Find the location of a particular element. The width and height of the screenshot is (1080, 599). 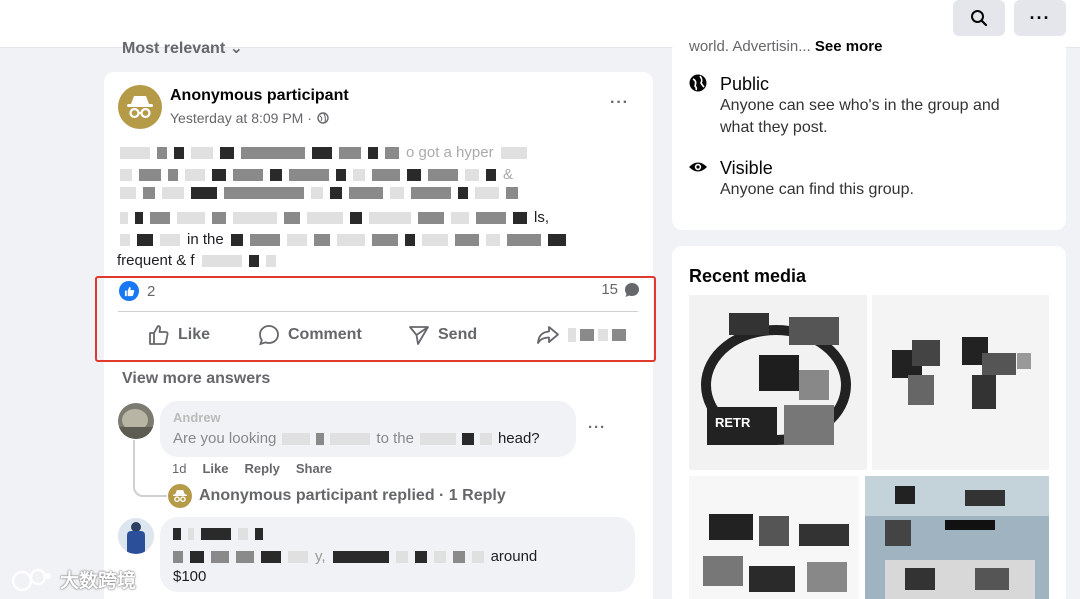

comment-time: 1d is located at coordinates (179, 468).